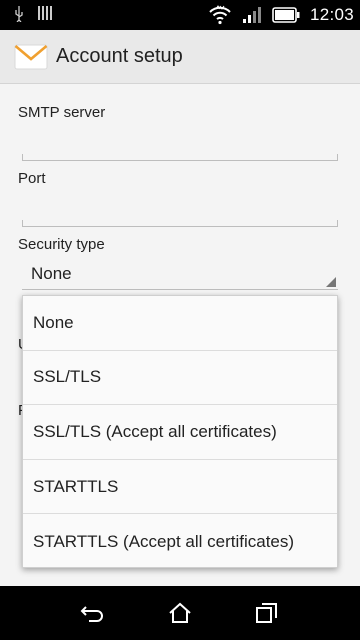  I want to click on port-input, so click(180, 223).